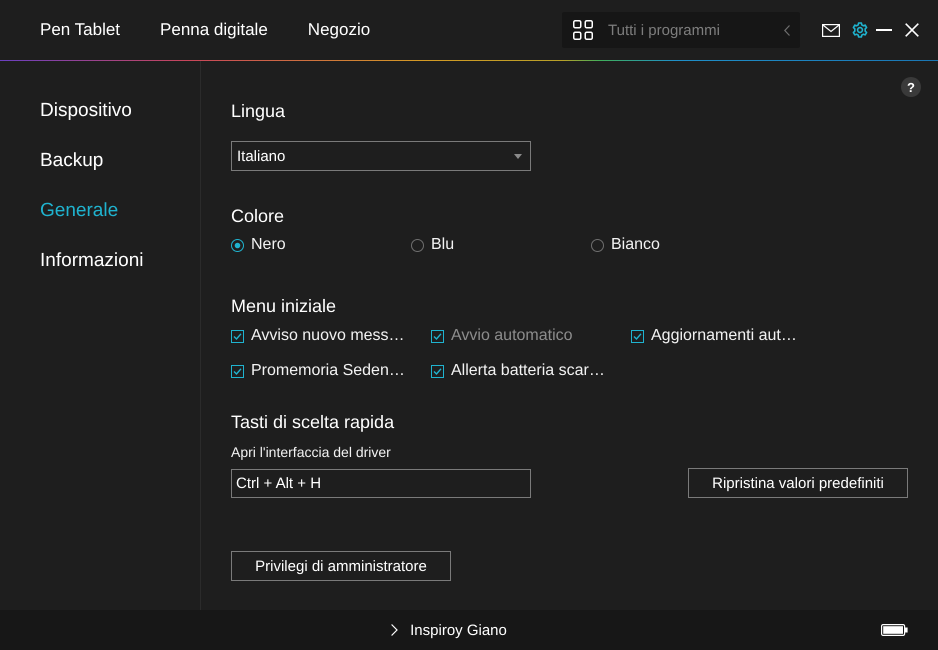  I want to click on chevron-right-icon, so click(394, 630).